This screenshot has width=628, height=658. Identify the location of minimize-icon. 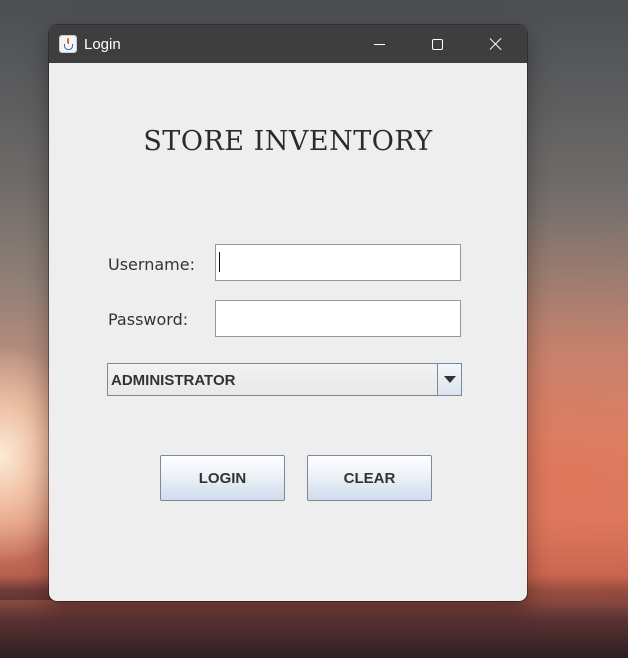
(379, 44).